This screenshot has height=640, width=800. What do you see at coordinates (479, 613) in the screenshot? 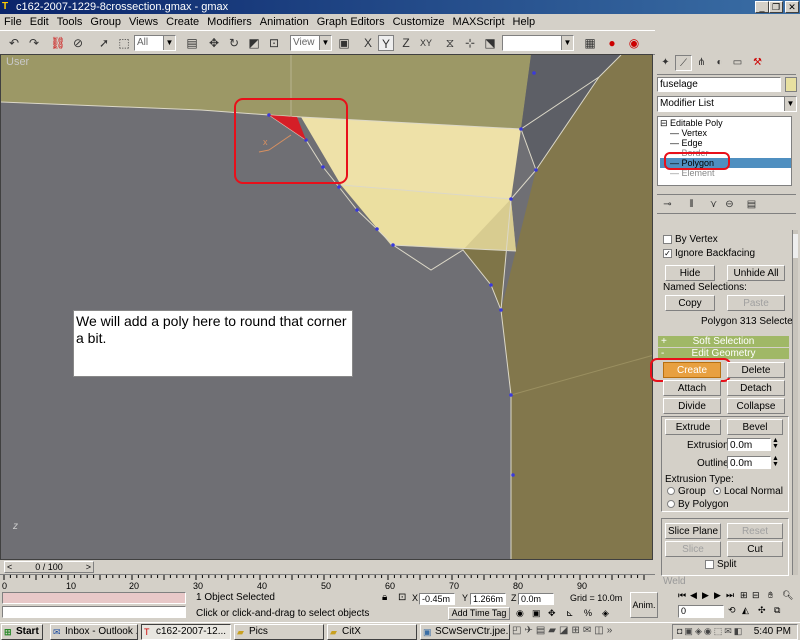
I see `add-time-tag-button: Add Time Tag` at bounding box center [479, 613].